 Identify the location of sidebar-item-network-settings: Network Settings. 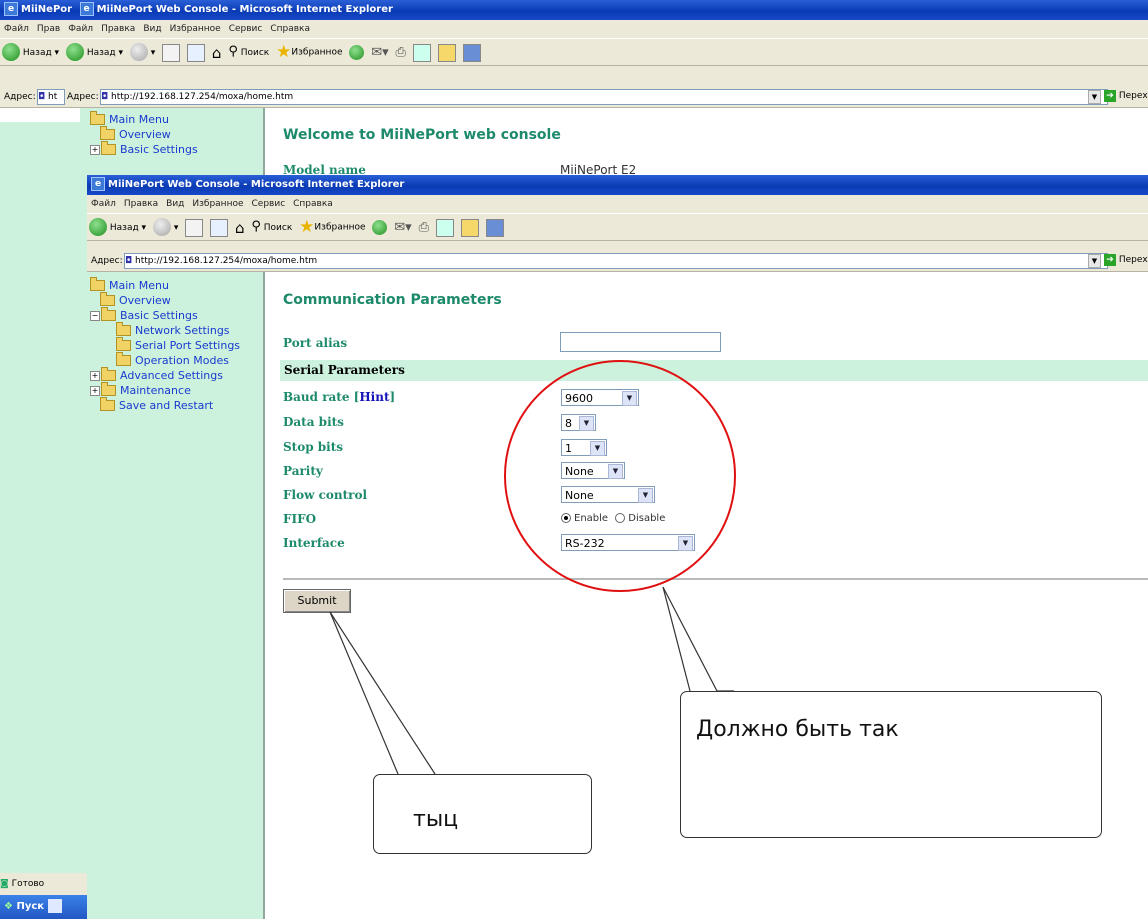
(165, 330).